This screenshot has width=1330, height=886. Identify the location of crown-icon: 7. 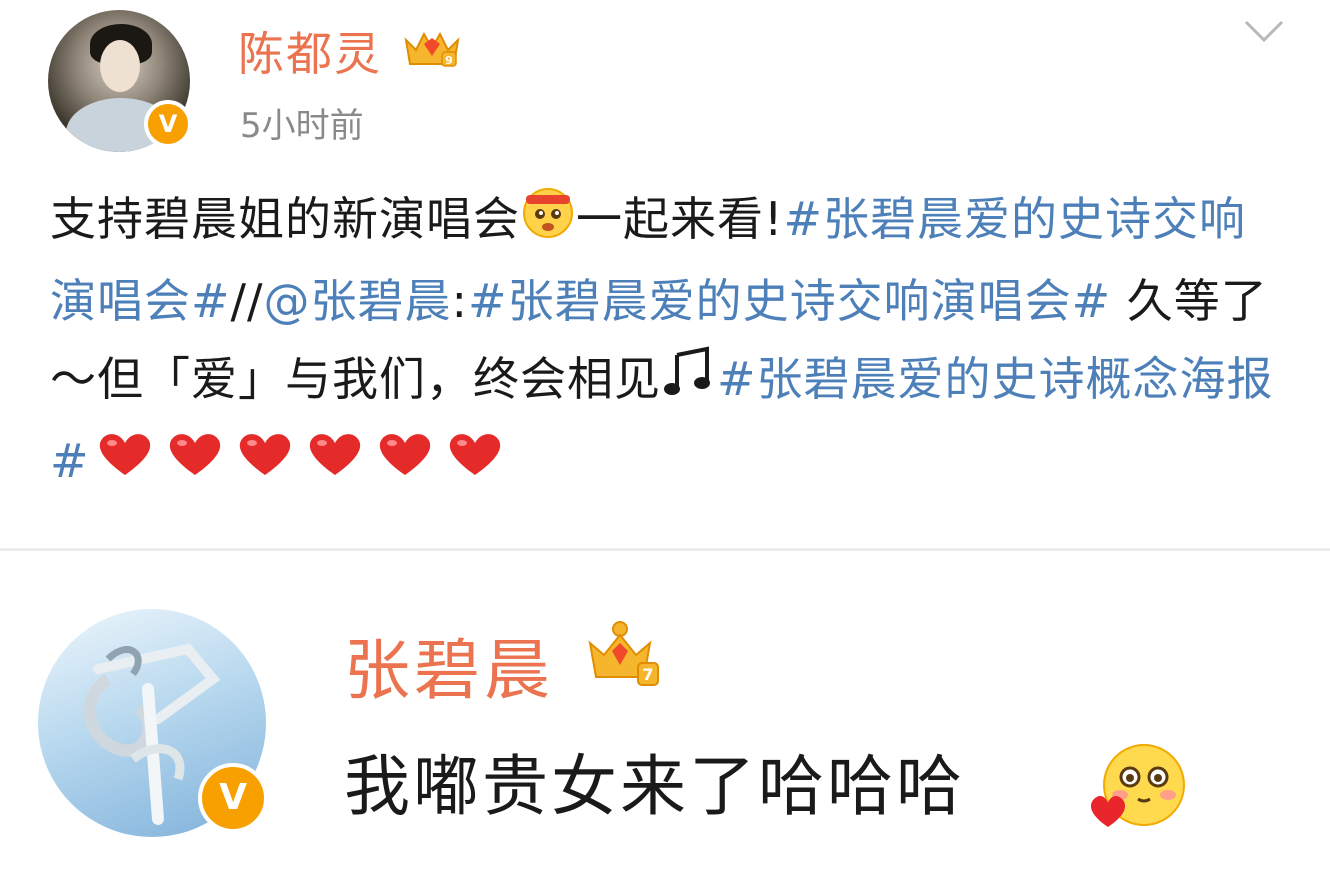
(624, 655).